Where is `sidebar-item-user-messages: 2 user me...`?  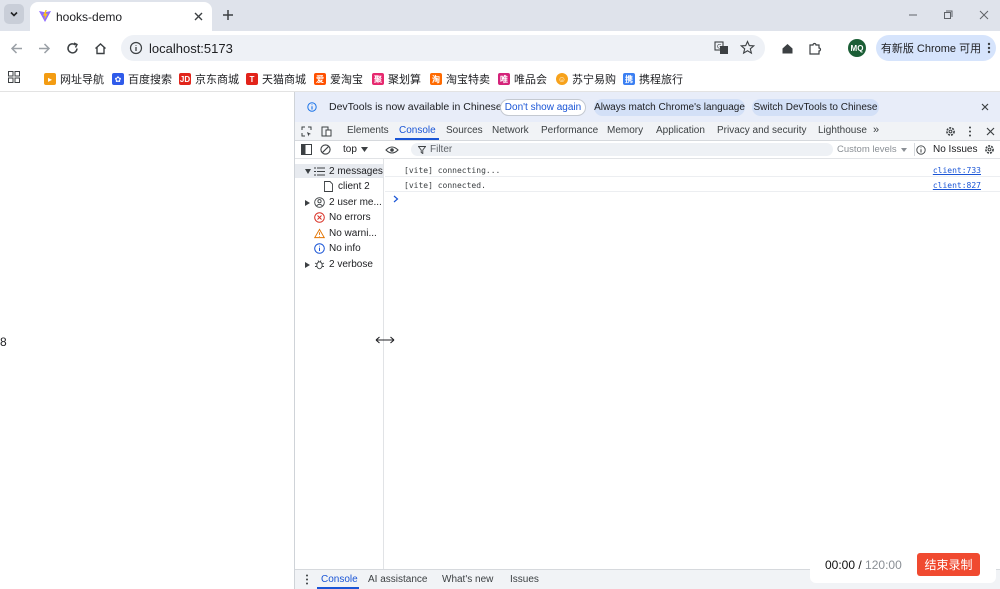 sidebar-item-user-messages: 2 user me... is located at coordinates (343, 202).